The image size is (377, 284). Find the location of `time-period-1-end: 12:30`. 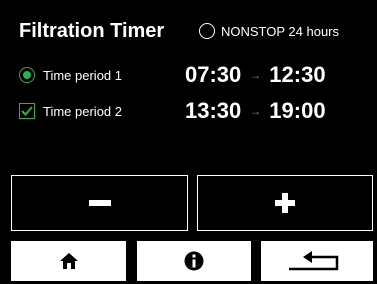

time-period-1-end: 12:30 is located at coordinates (297, 75).